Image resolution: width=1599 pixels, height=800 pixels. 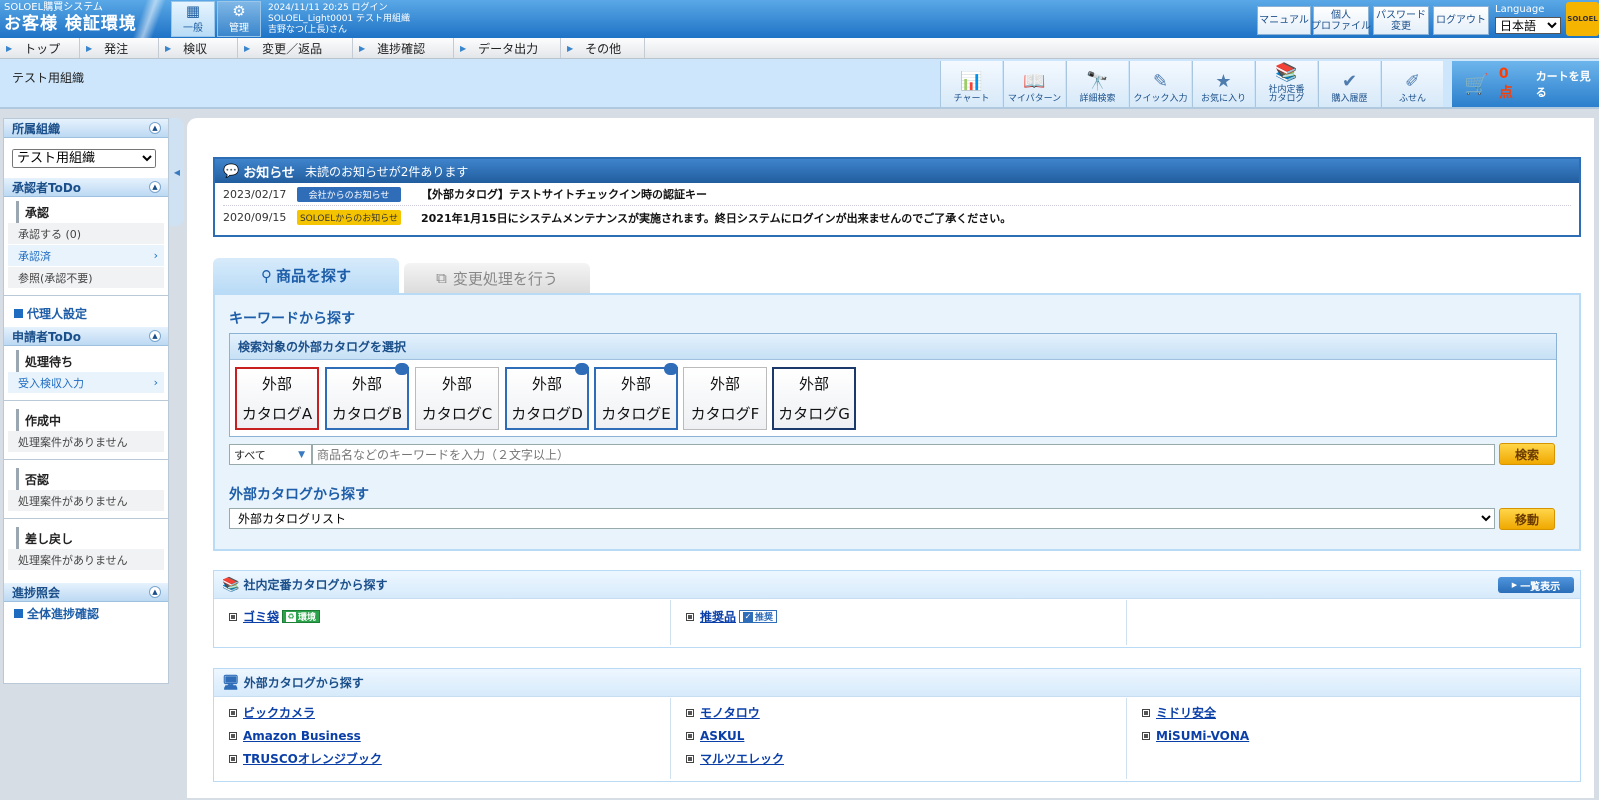 What do you see at coordinates (247, 48) in the screenshot?
I see `triangle-right-icon: ▶` at bounding box center [247, 48].